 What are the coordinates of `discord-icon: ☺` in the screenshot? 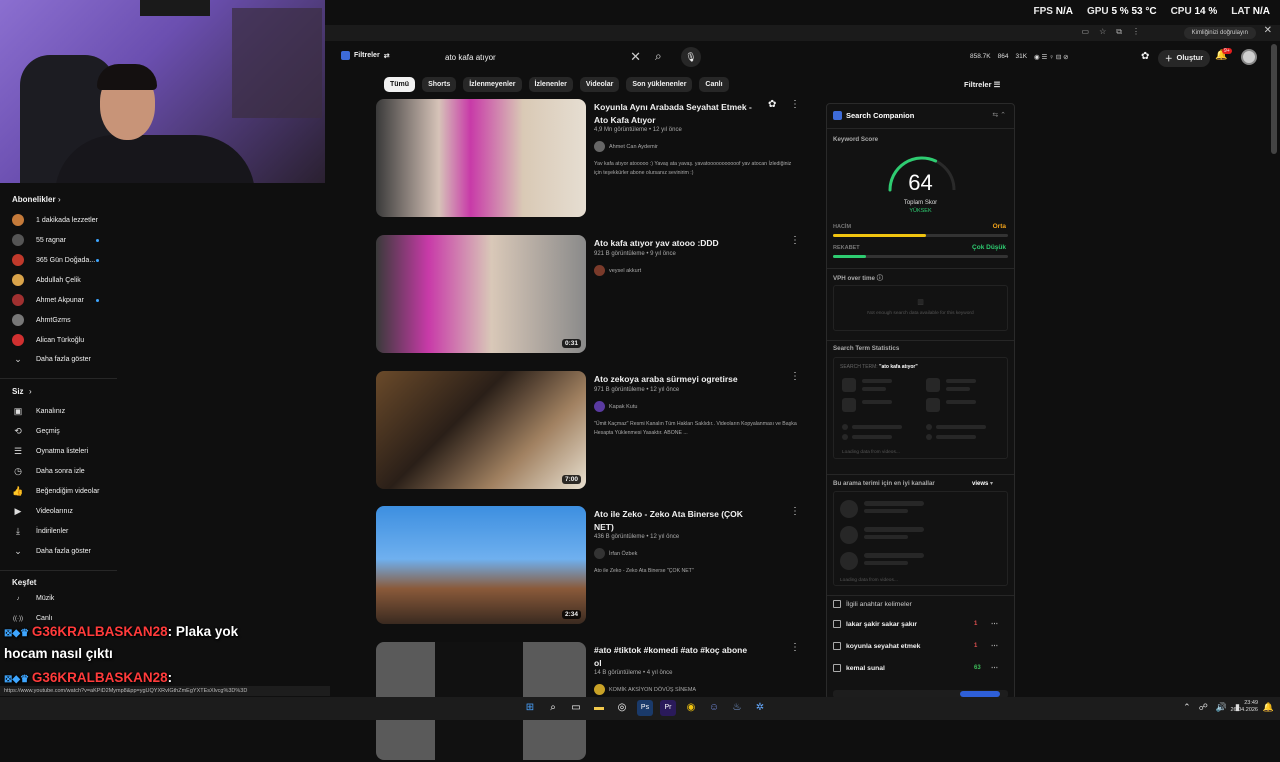 It's located at (714, 708).